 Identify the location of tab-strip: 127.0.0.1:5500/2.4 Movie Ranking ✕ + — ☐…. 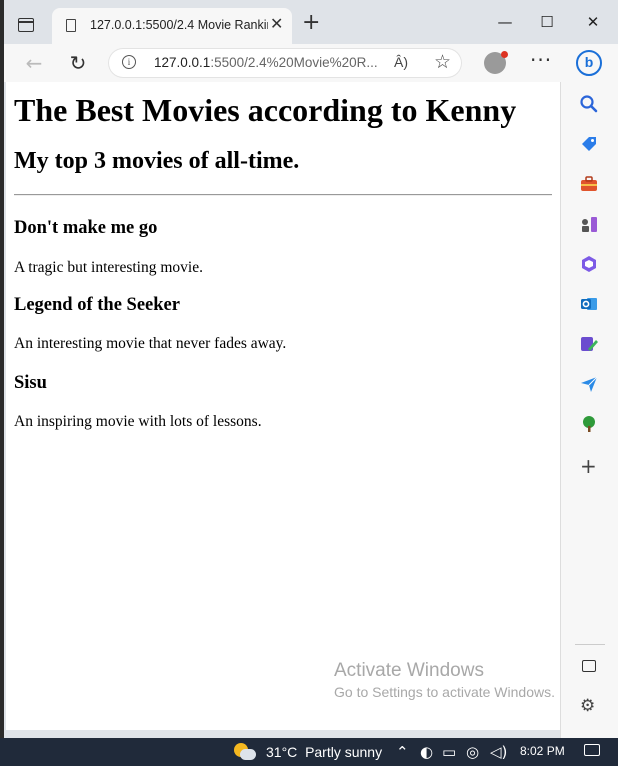
(311, 22).